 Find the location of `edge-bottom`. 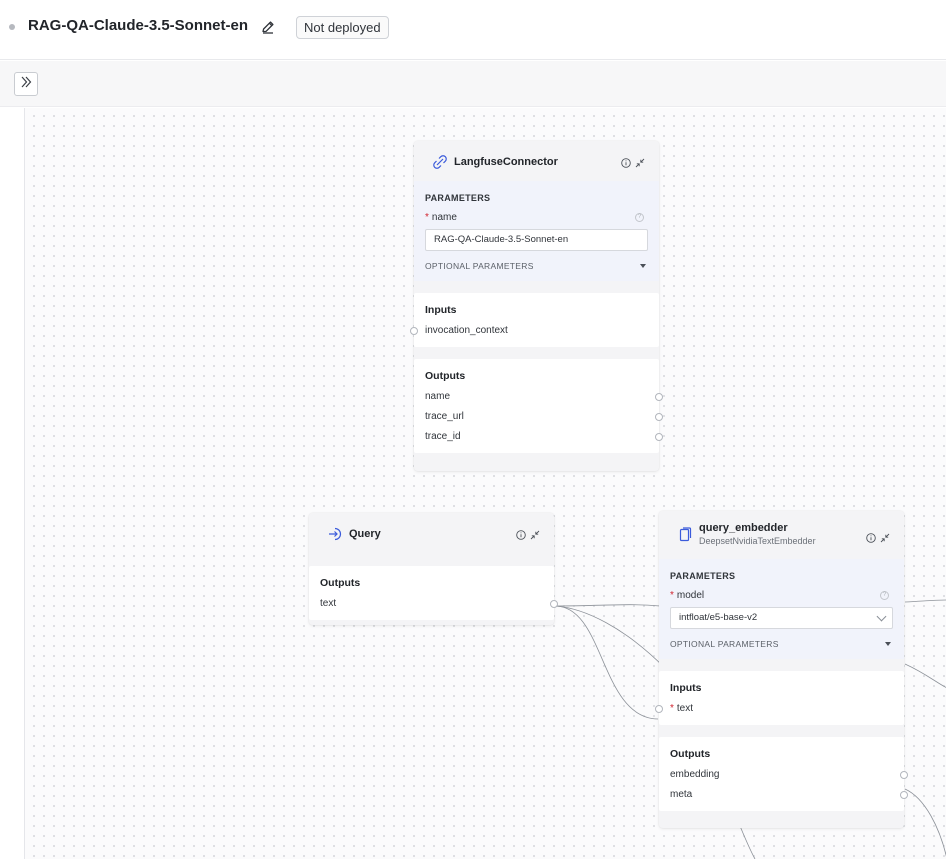

edge-bottom is located at coordinates (747, 842).